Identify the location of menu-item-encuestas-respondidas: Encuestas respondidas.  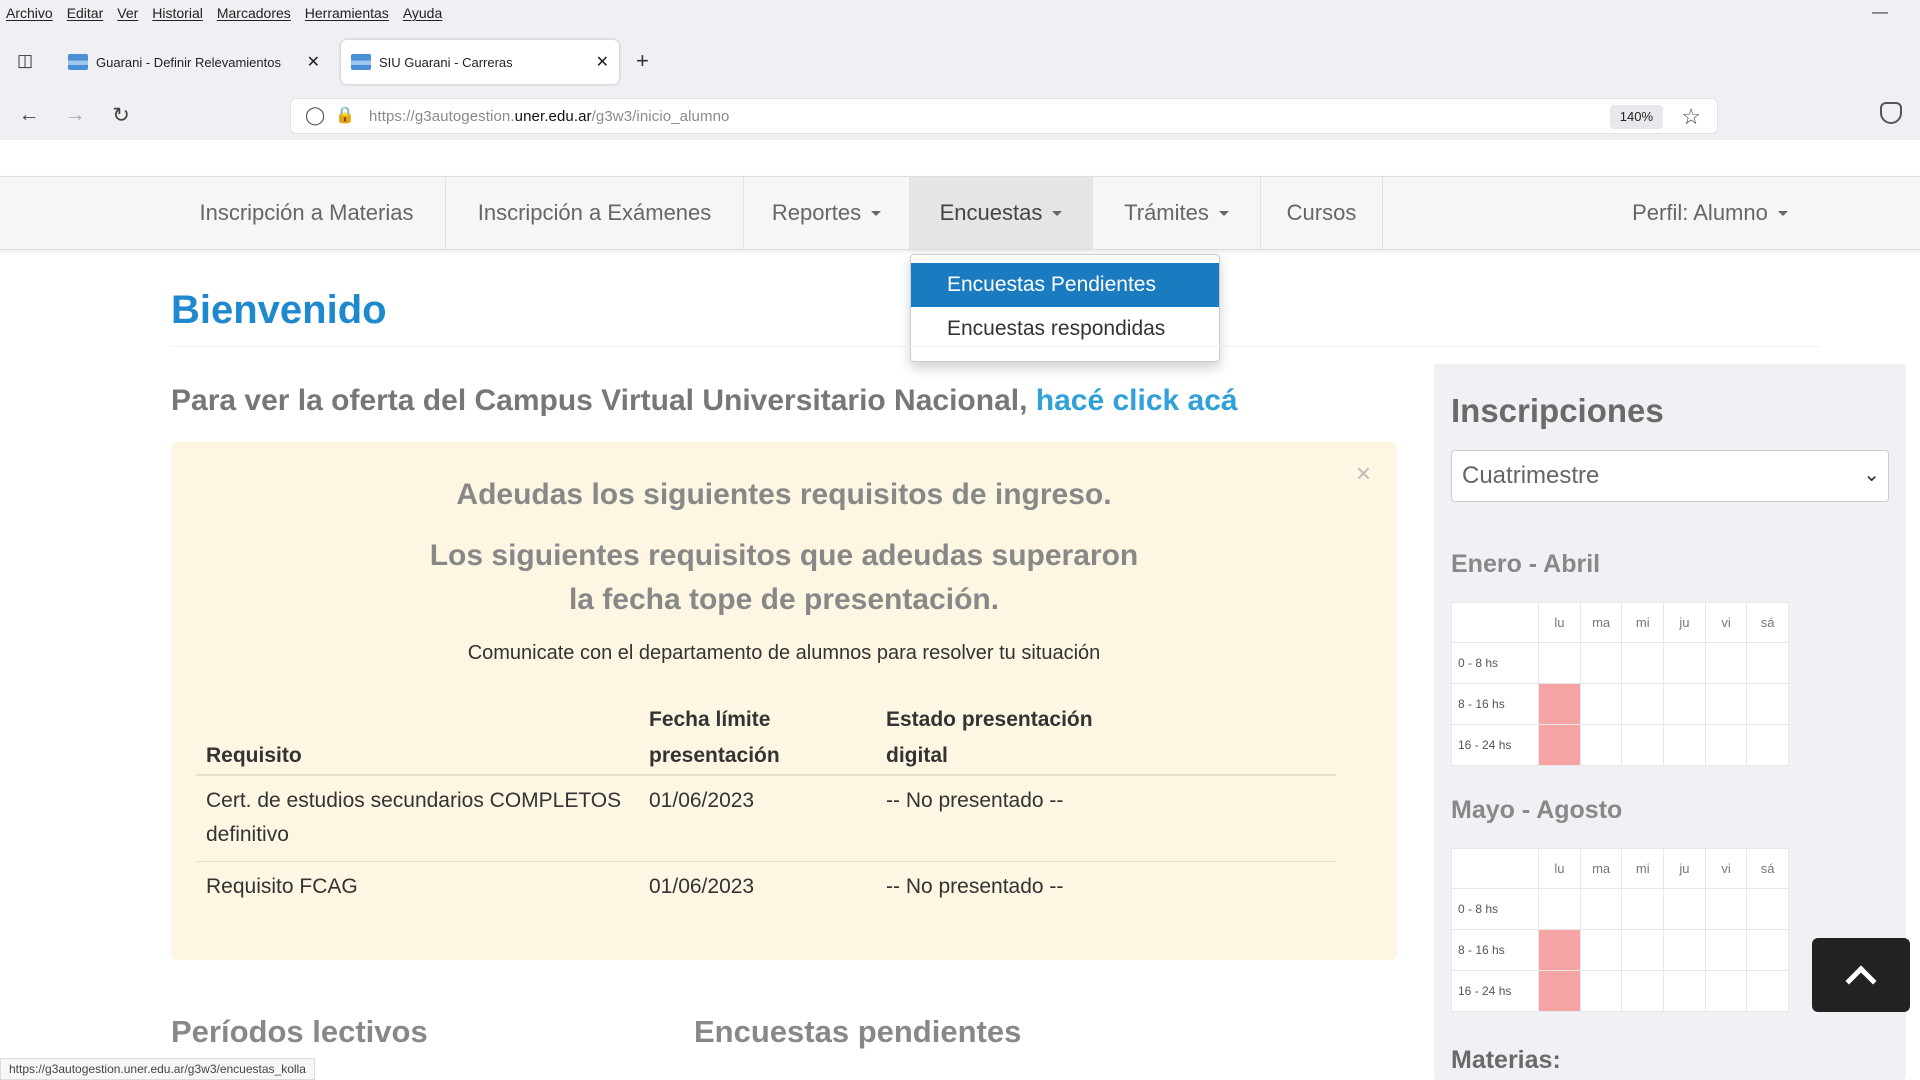
(1065, 329).